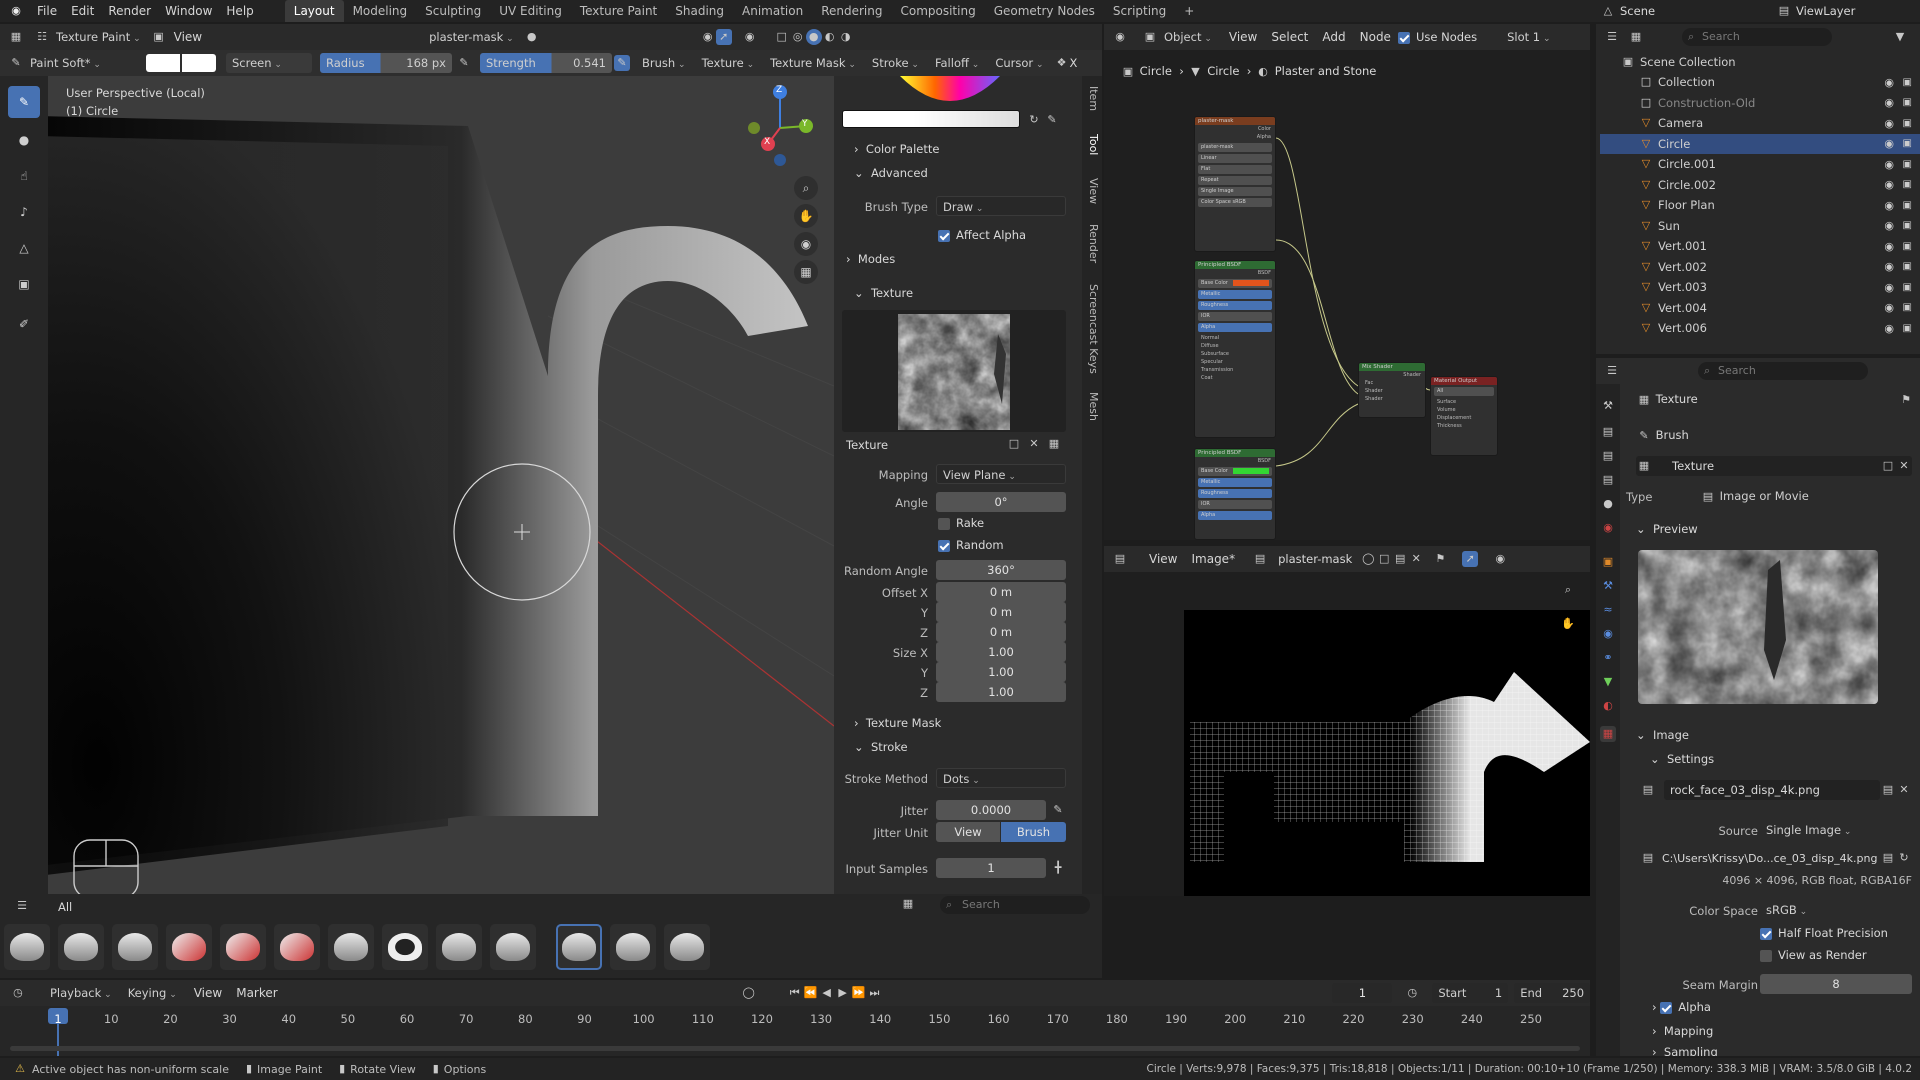  Describe the element at coordinates (188, 37) in the screenshot. I see `view-menu: View` at that location.